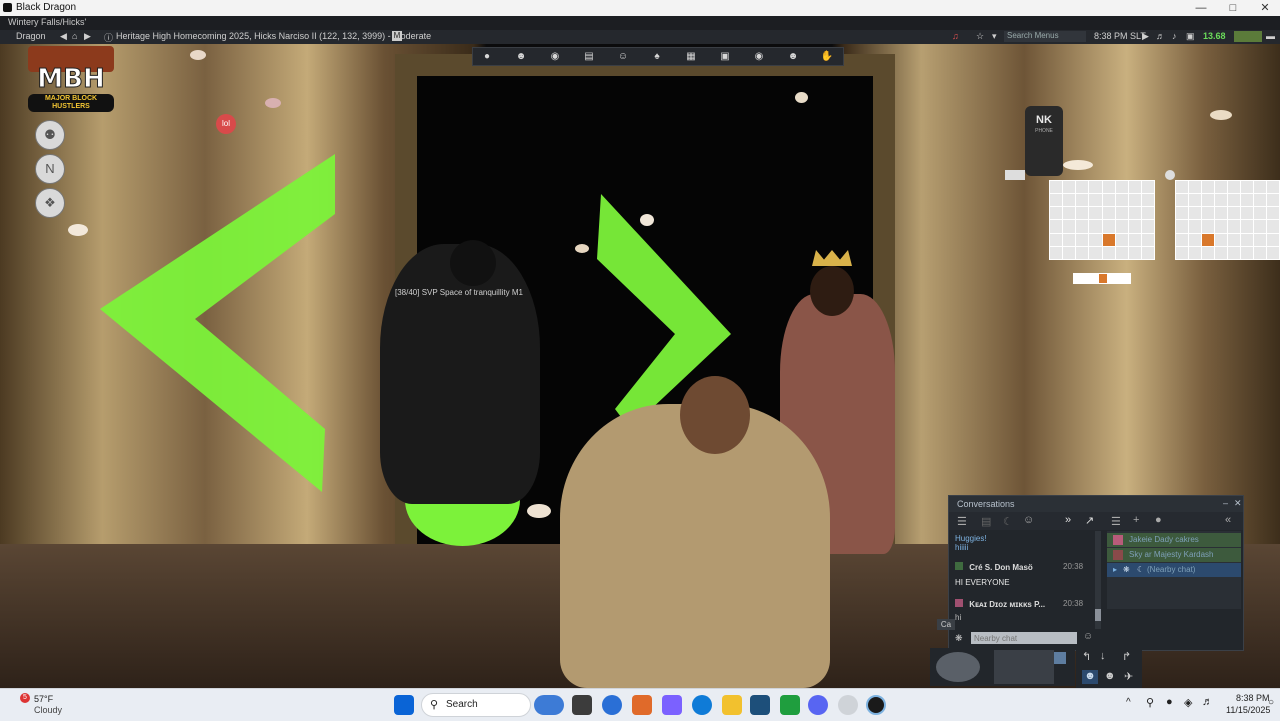  Describe the element at coordinates (958, 667) in the screenshot. I see `orbit-control` at that location.